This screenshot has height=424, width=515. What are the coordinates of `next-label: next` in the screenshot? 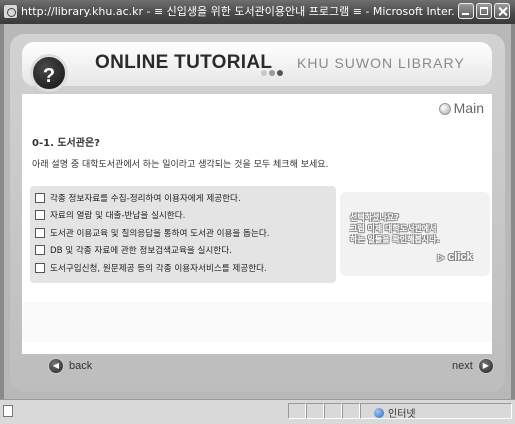 It's located at (462, 366).